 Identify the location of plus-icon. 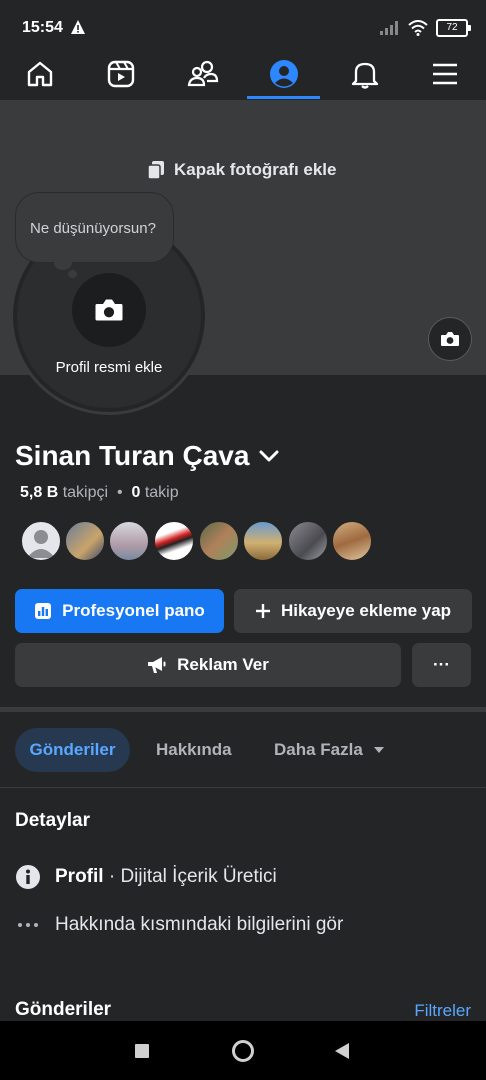
(262, 611).